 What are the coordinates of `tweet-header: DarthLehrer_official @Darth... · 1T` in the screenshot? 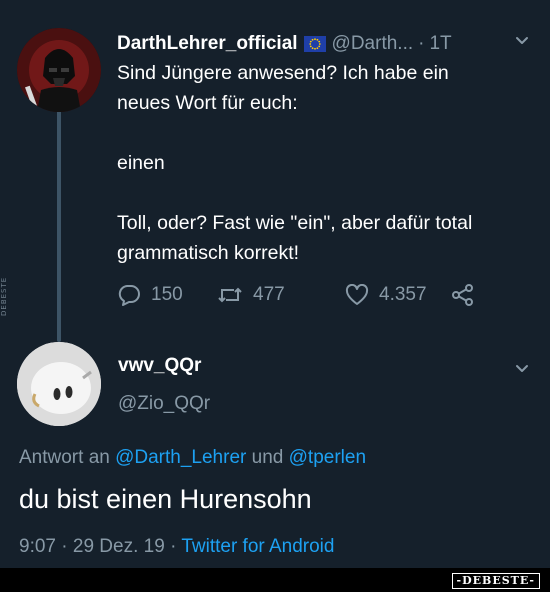 It's located at (284, 44).